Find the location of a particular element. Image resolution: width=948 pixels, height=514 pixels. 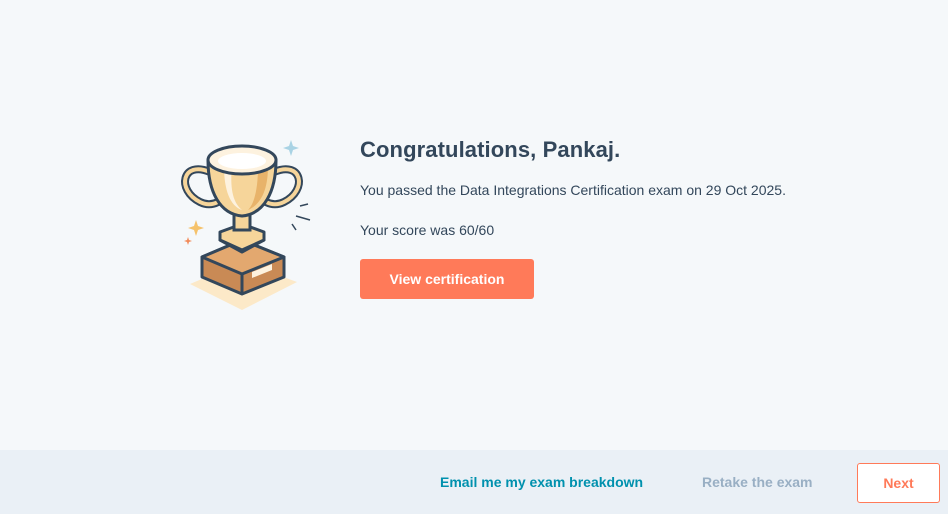

score-text: Your score was 60/60 is located at coordinates (427, 230).